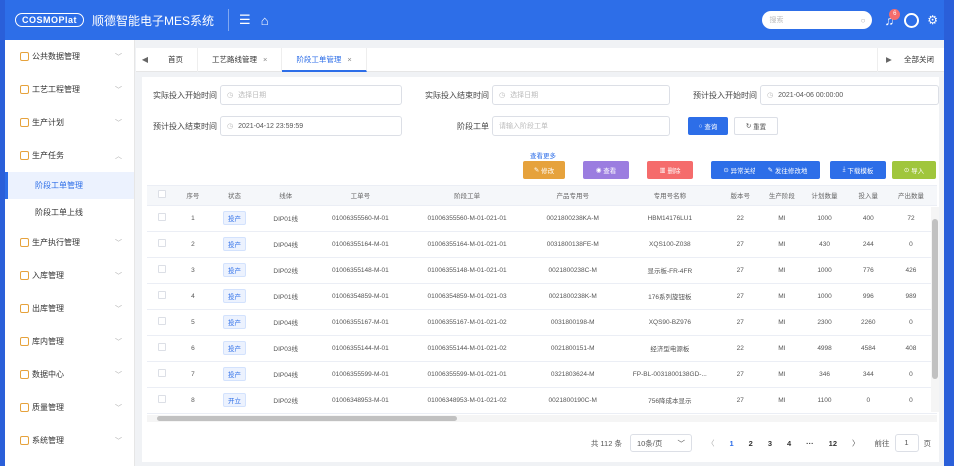  I want to click on view-more-link: 查看更多, so click(543, 155).